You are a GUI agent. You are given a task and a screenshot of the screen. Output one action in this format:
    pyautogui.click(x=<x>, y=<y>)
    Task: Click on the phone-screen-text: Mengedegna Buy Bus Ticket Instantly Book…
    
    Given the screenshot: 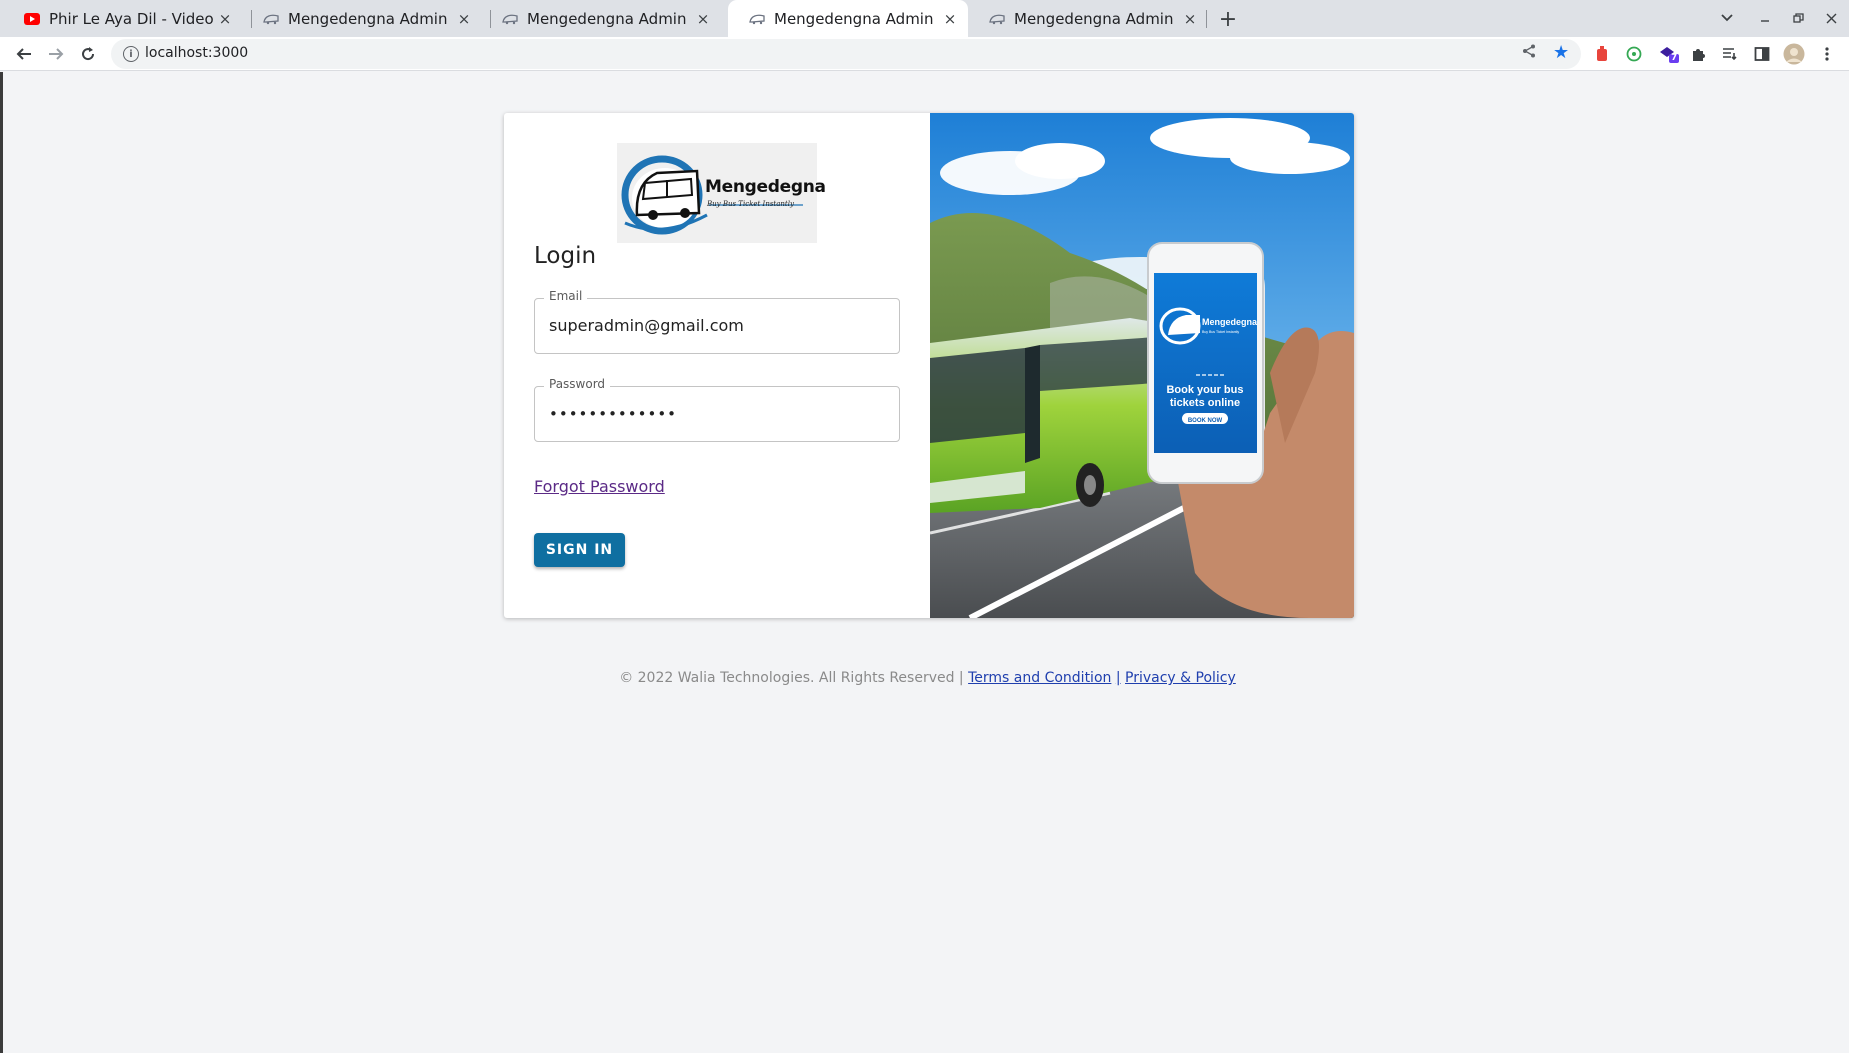 What is the action you would take?
    pyautogui.click(x=1212, y=370)
    